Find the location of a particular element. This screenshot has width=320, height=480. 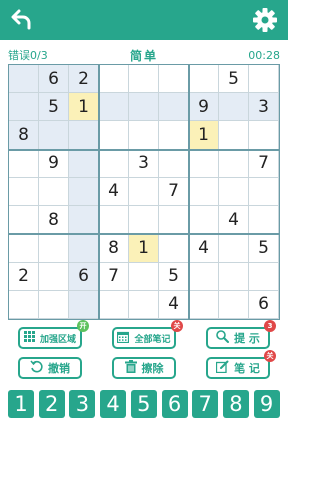

enhance-area-button: 加强区域 is located at coordinates (50, 338).